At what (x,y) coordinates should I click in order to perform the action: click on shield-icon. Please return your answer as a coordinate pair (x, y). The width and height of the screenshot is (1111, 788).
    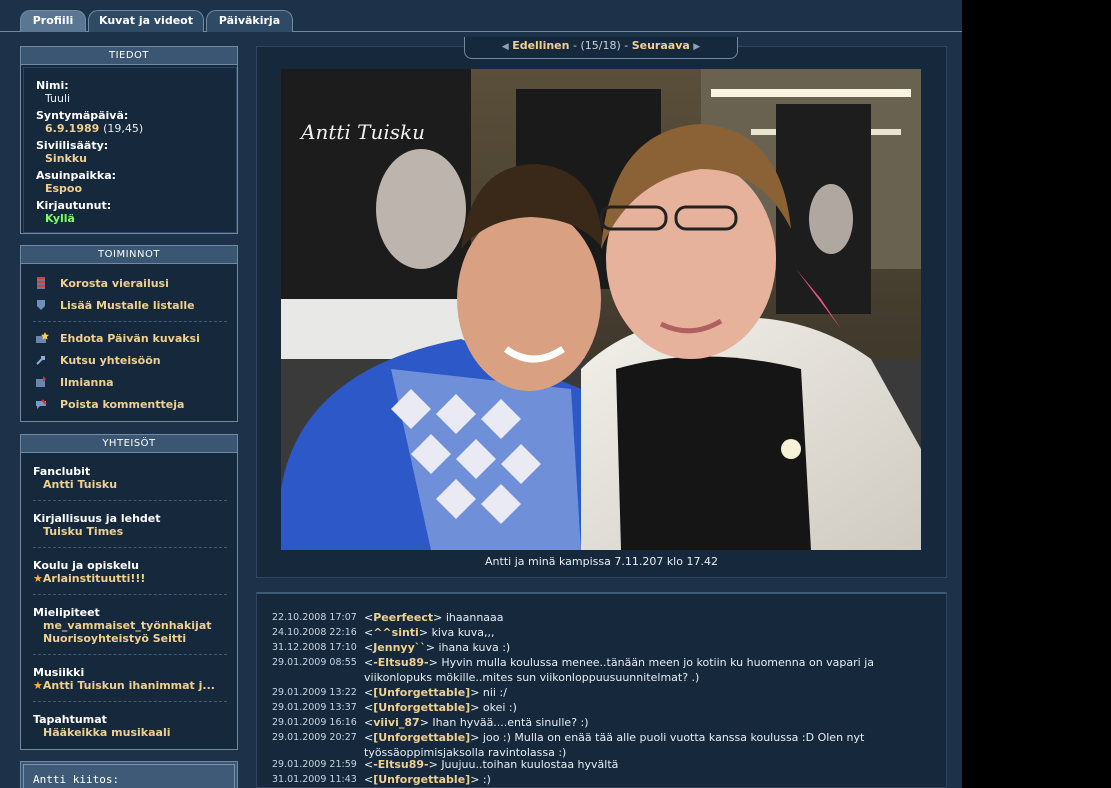
    Looking at the image, I should click on (41, 305).